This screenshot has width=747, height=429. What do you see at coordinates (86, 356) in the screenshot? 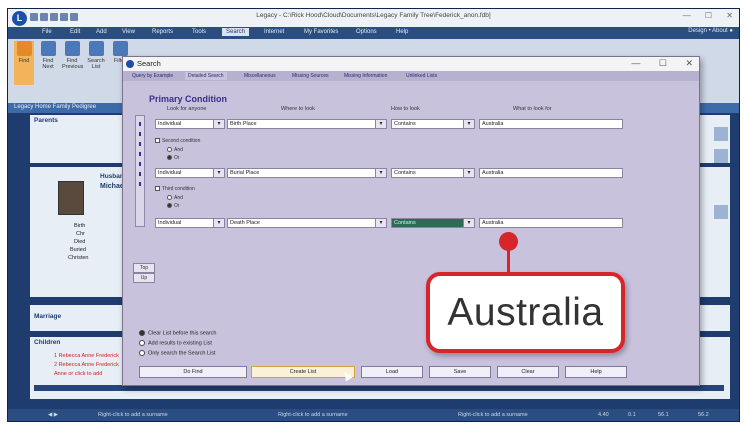
I see `child-row-1: 1 Rebecca Anne Frederick` at bounding box center [86, 356].